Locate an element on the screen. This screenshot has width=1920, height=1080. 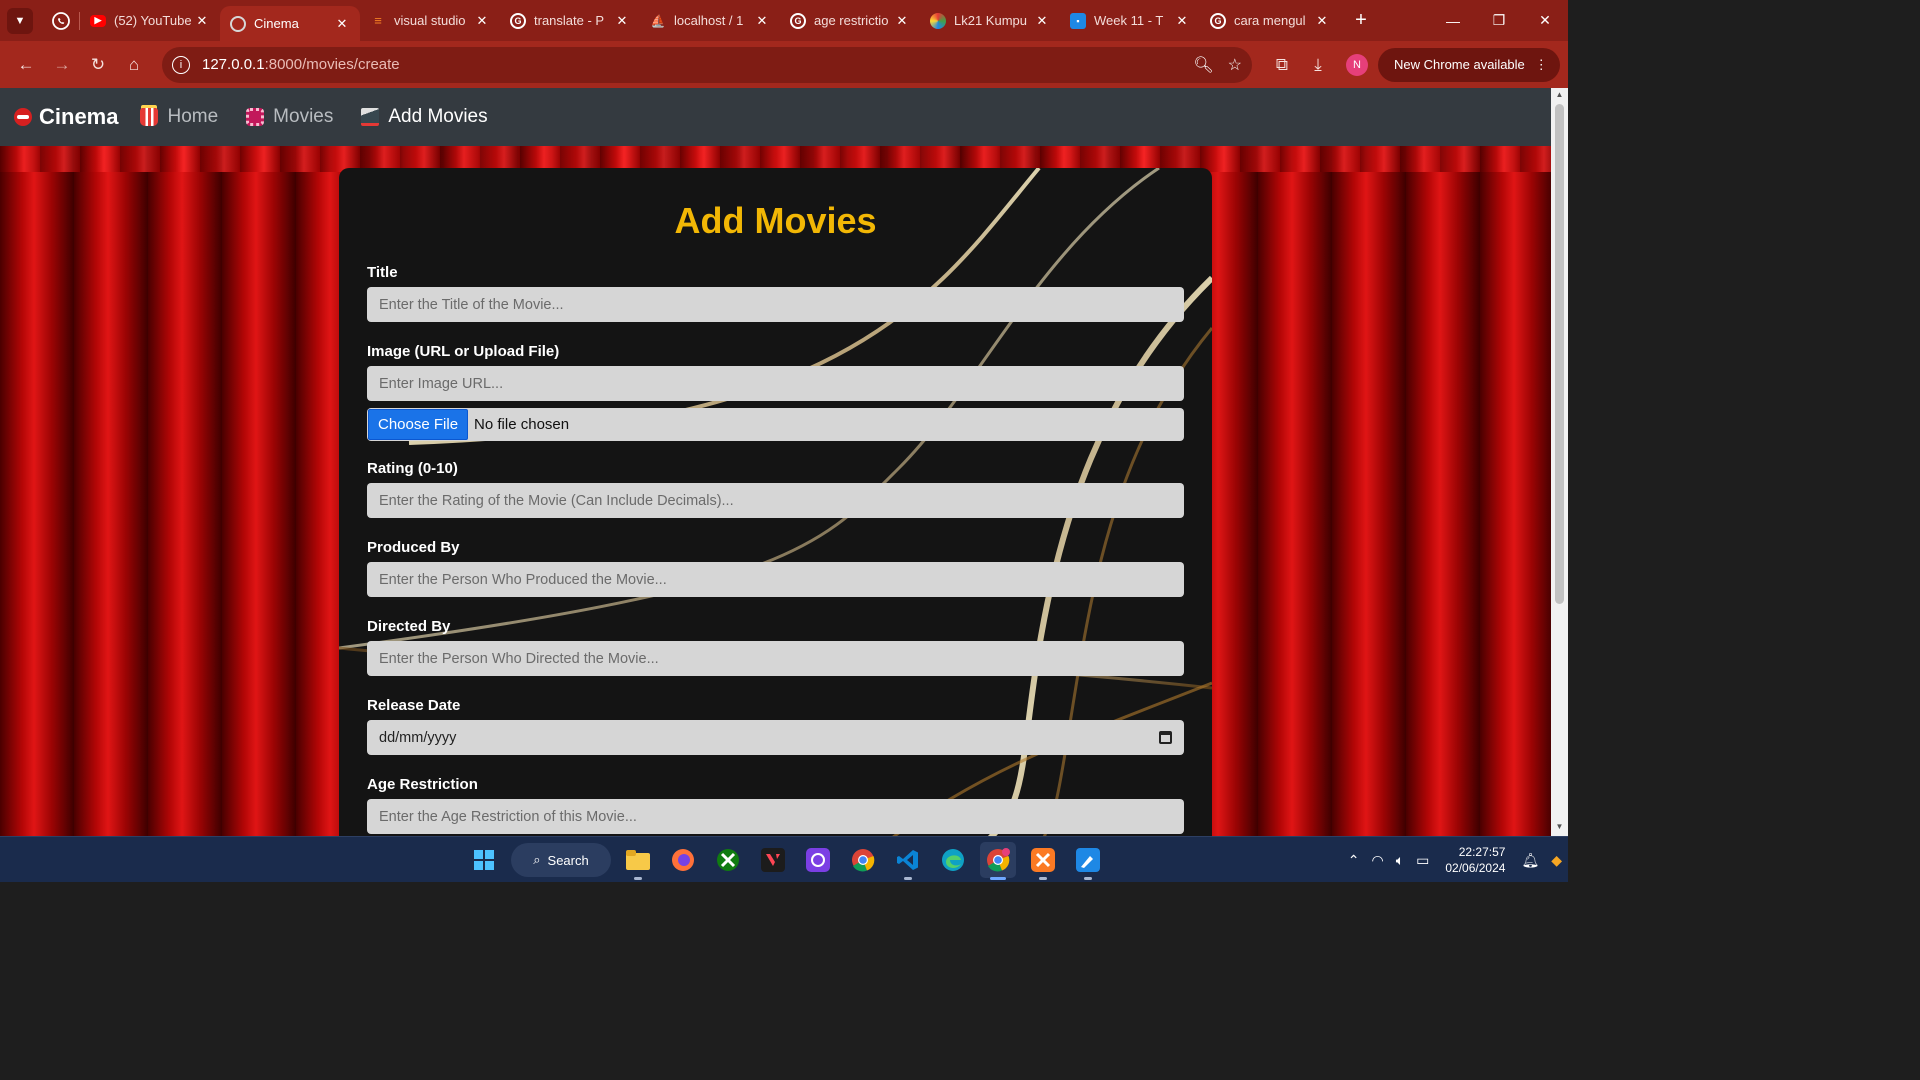
scroll-up-icon: ▲ is located at coordinates (1559, 97).